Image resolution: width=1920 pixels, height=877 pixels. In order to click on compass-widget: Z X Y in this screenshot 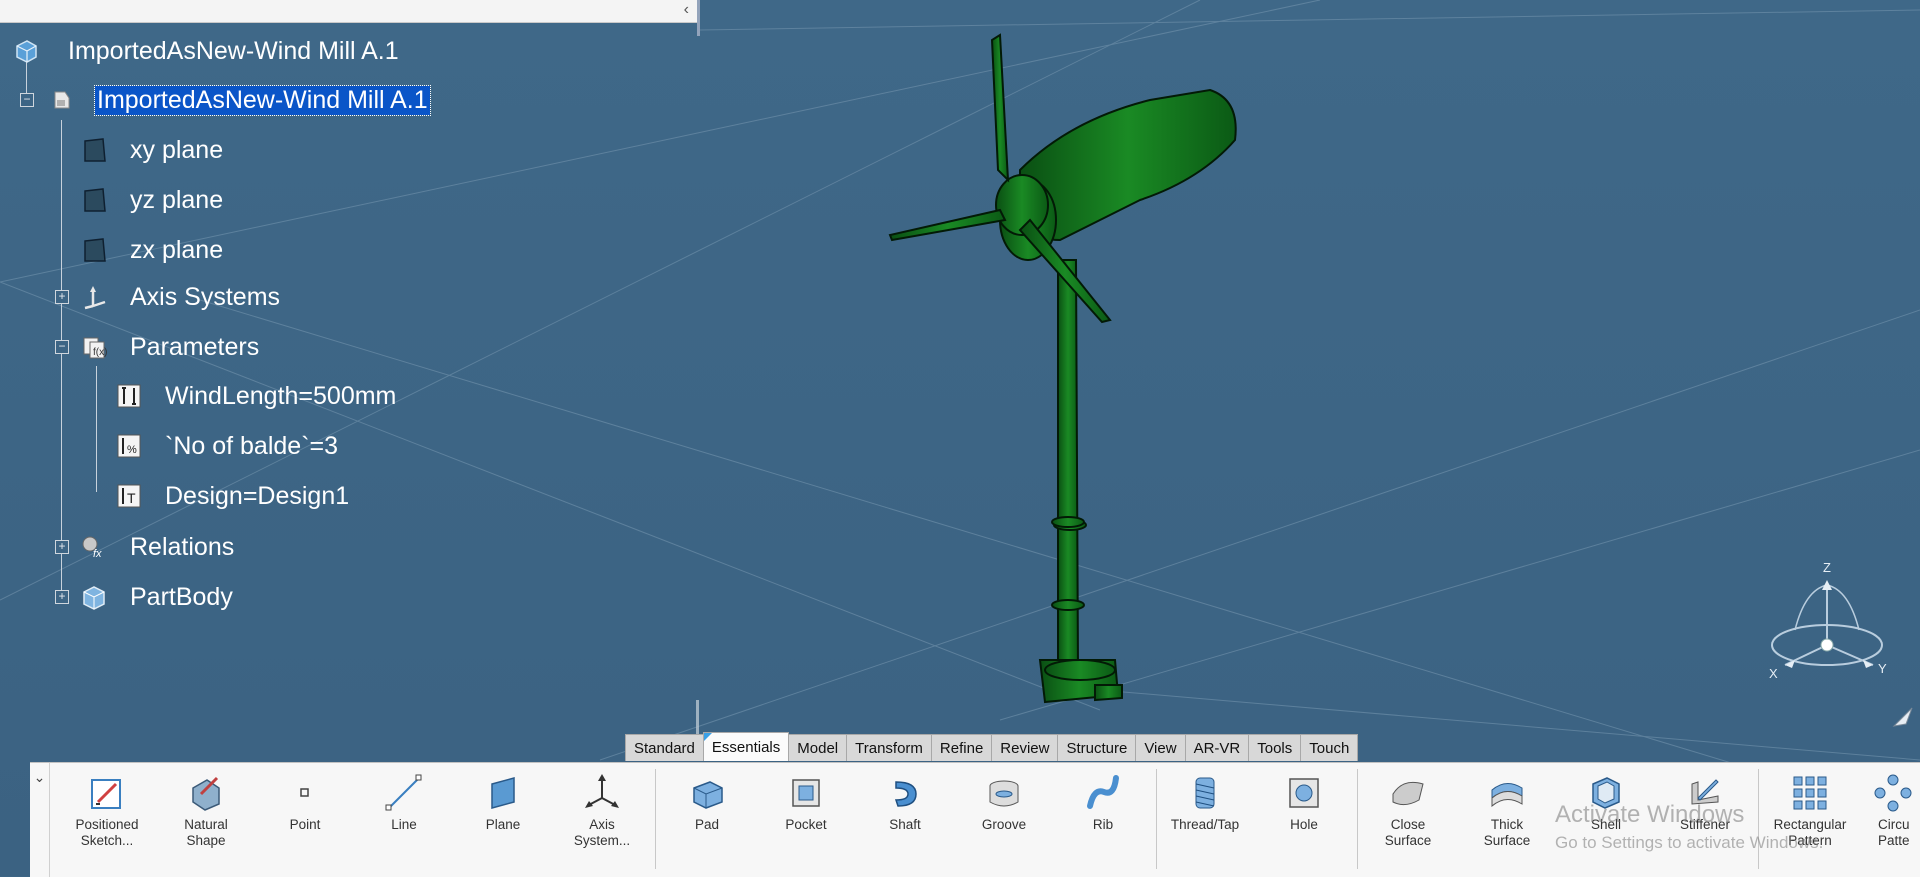, I will do `click(1830, 620)`.